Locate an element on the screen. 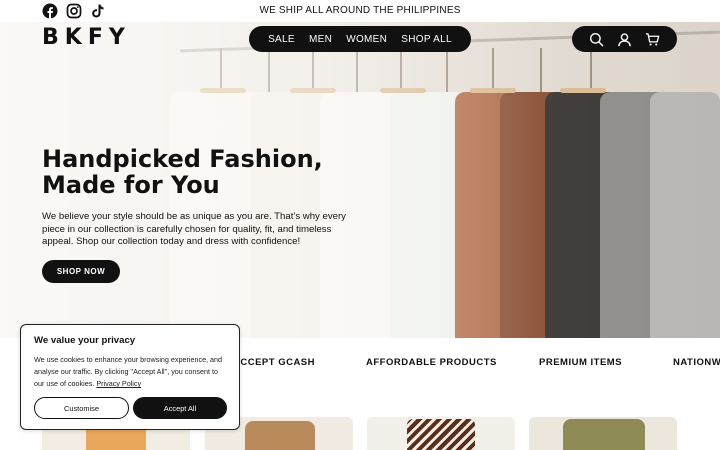 The image size is (720, 450). nav-item-sale: SALE is located at coordinates (281, 39).